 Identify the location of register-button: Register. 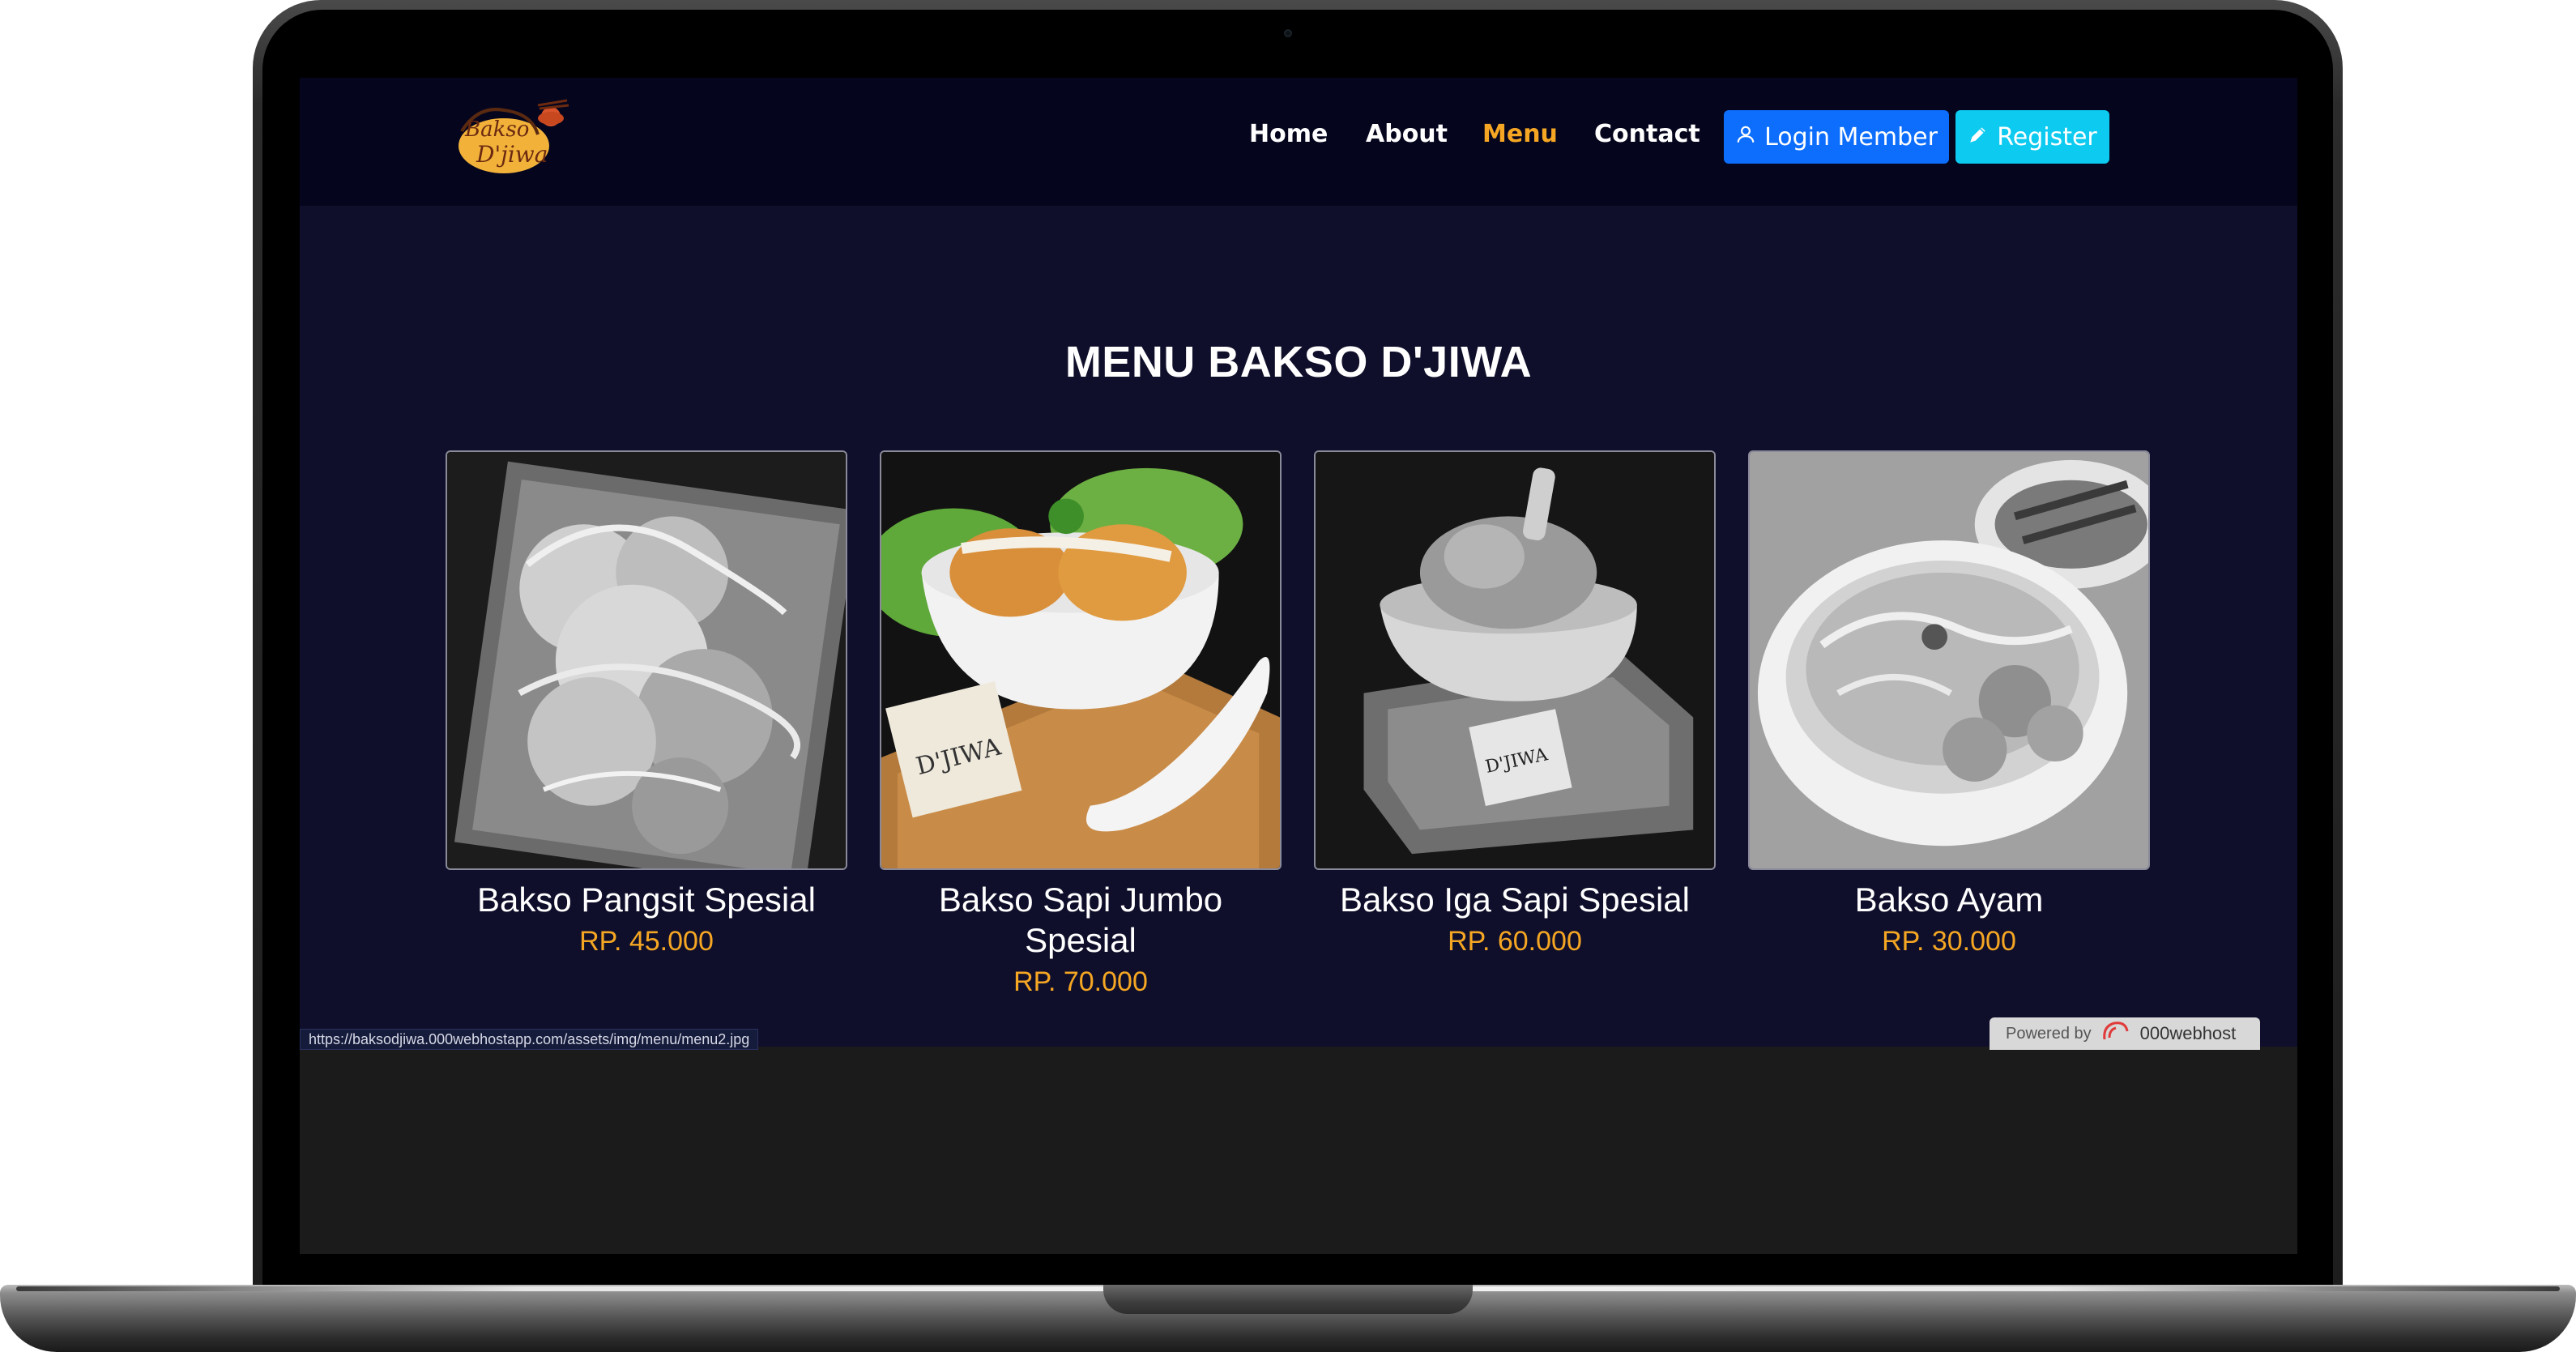
(2032, 137).